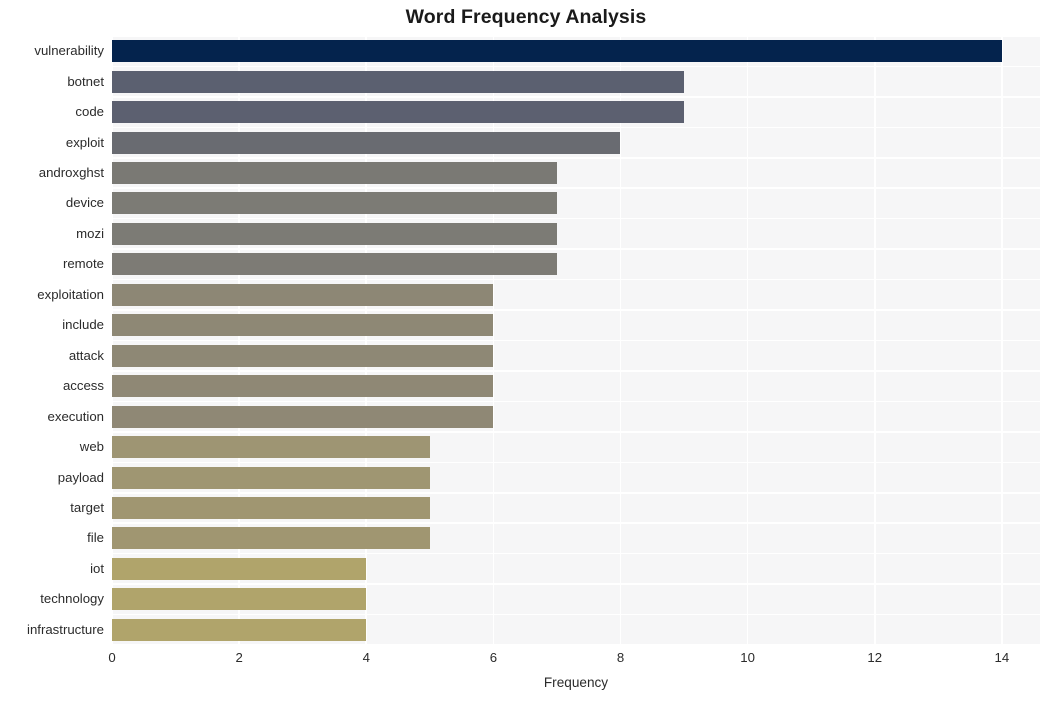  Describe the element at coordinates (1002, 657) in the screenshot. I see `x-axis-tick-label: 14` at that location.